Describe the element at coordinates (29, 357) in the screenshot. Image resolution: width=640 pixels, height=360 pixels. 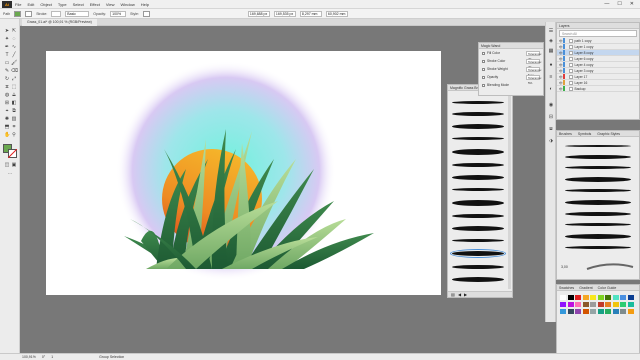
I see `zoom-level: 100,91%` at that location.